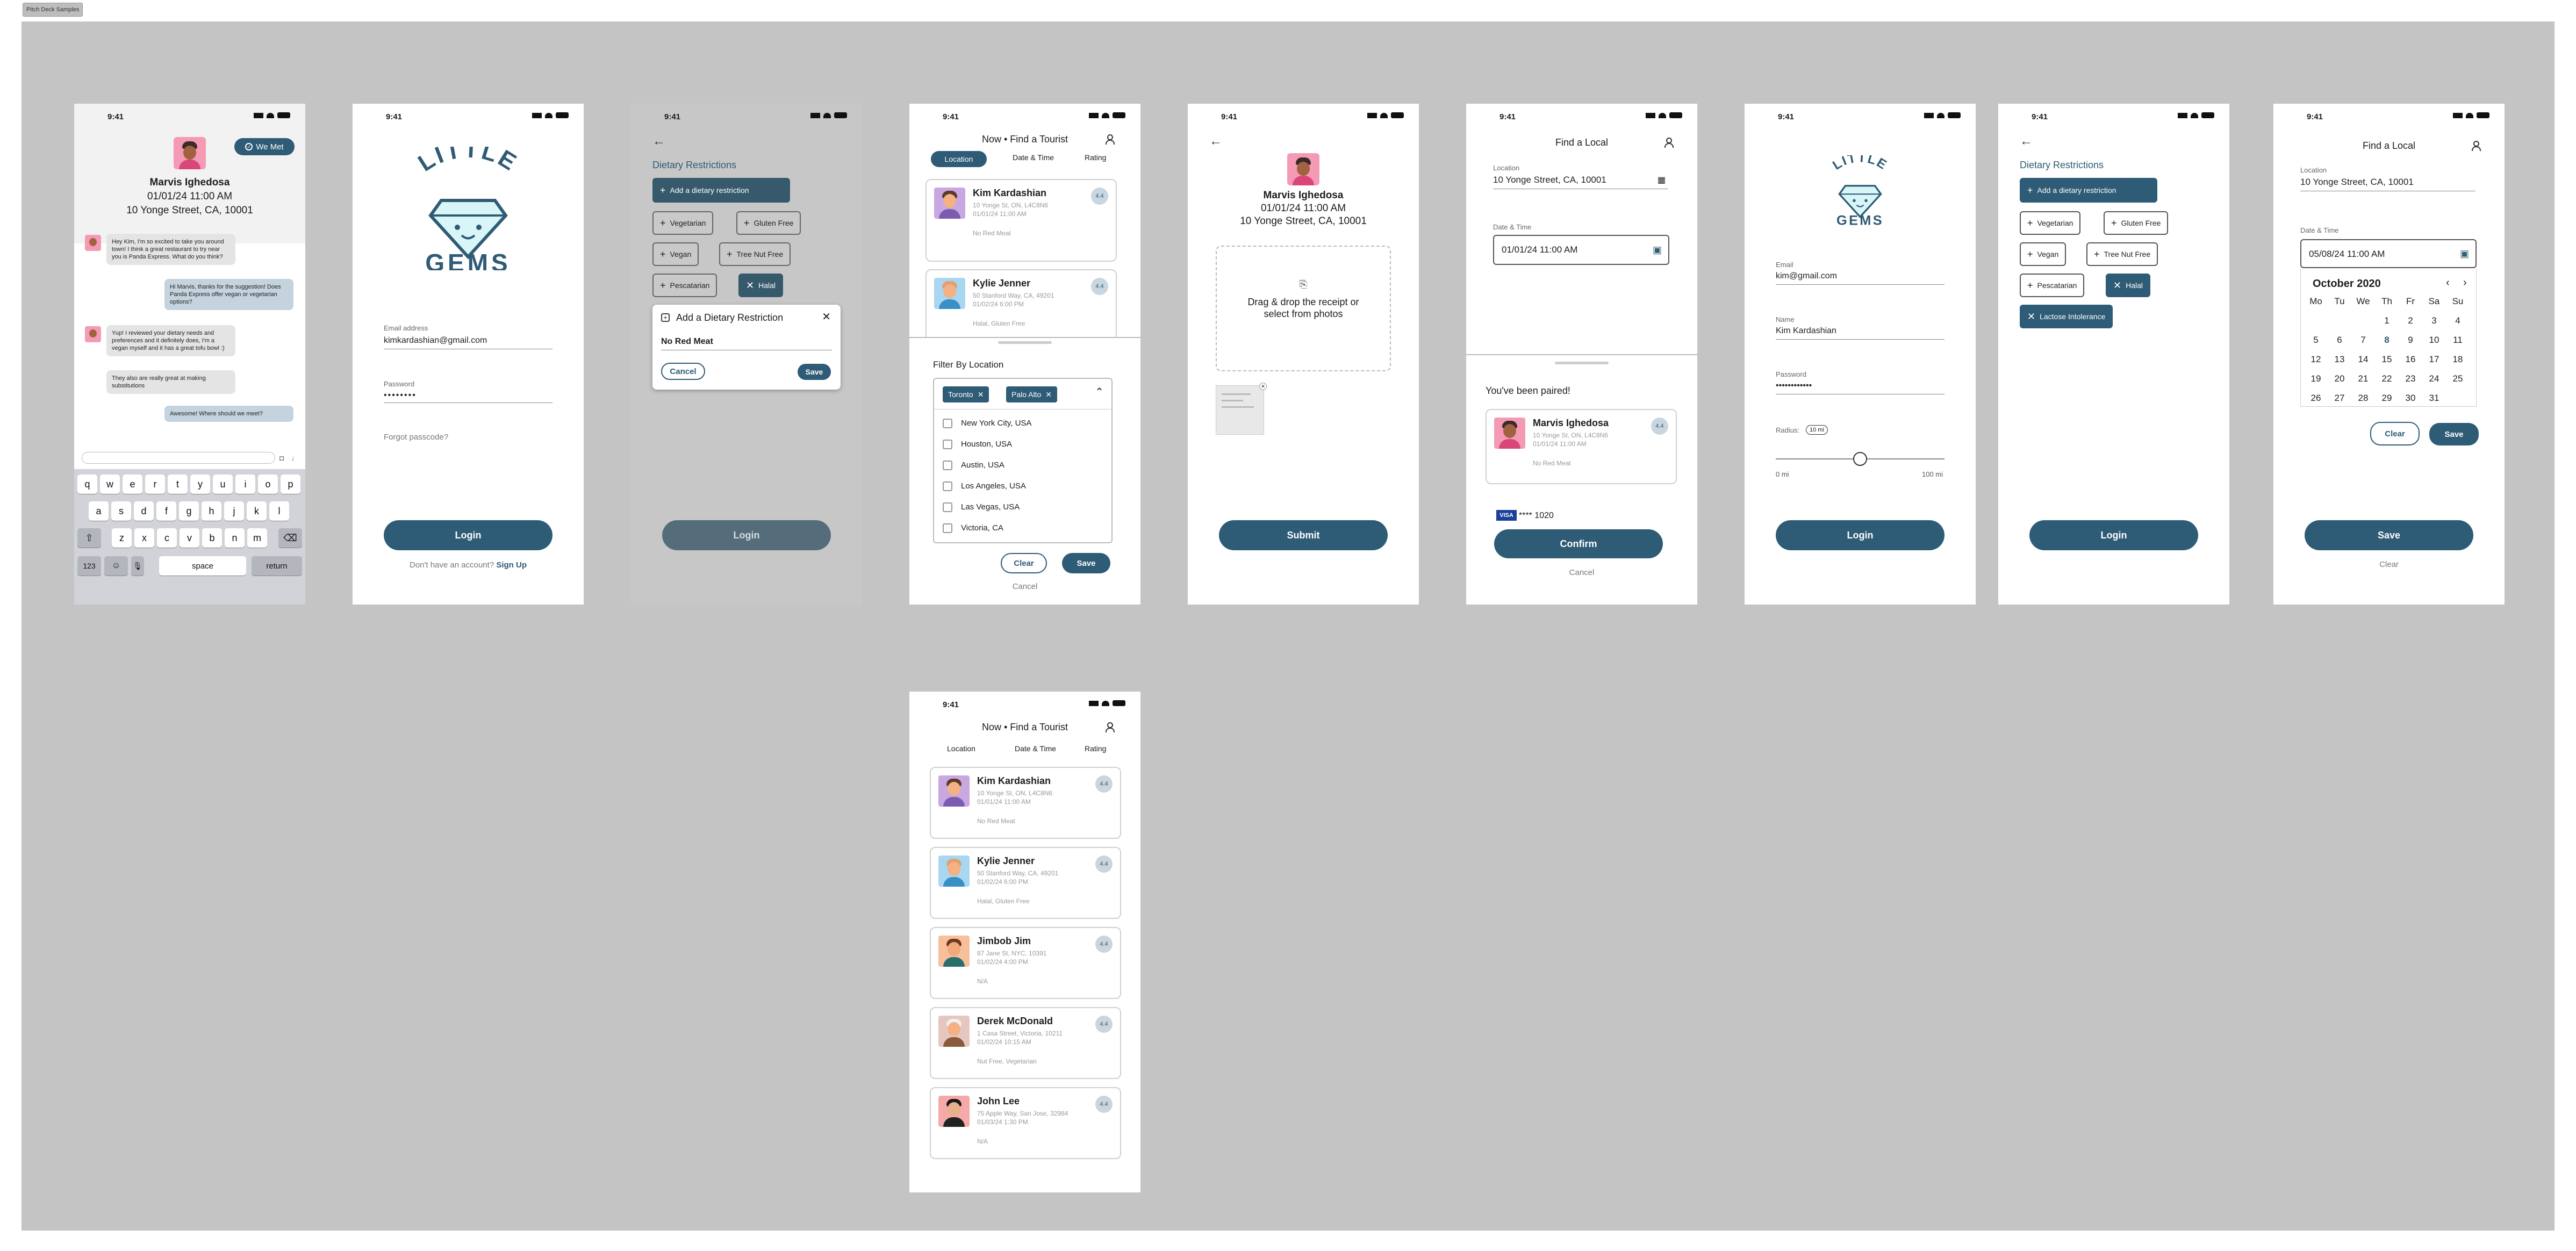  What do you see at coordinates (279, 511) in the screenshot?
I see `key: l` at bounding box center [279, 511].